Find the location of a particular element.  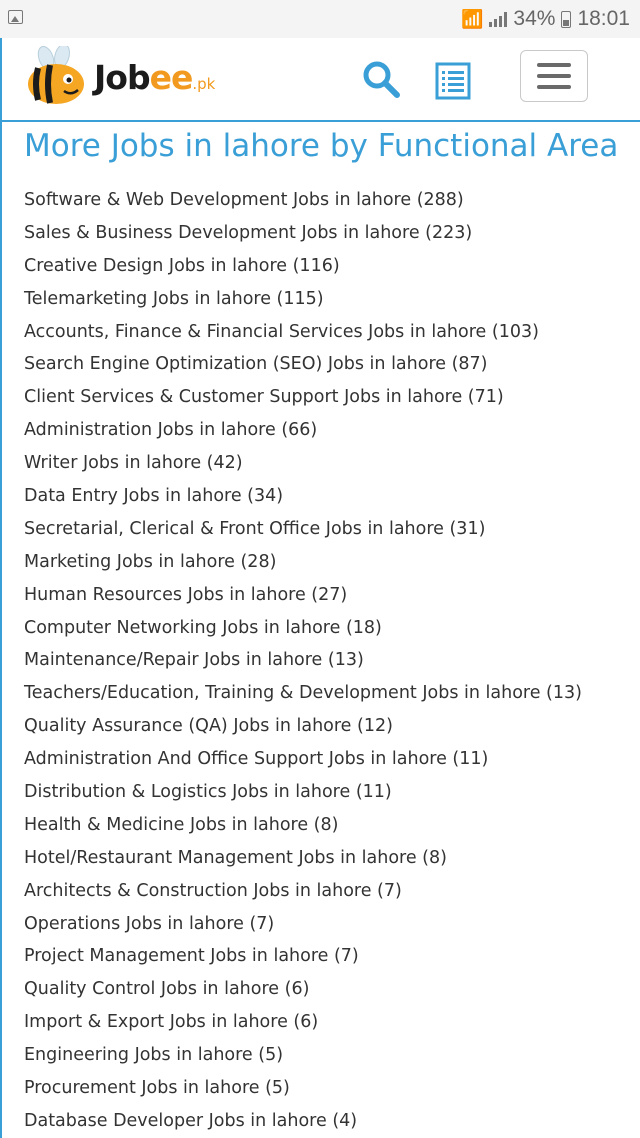

job-category-link: Operations Jobs in lahore (7) is located at coordinates (303, 924).